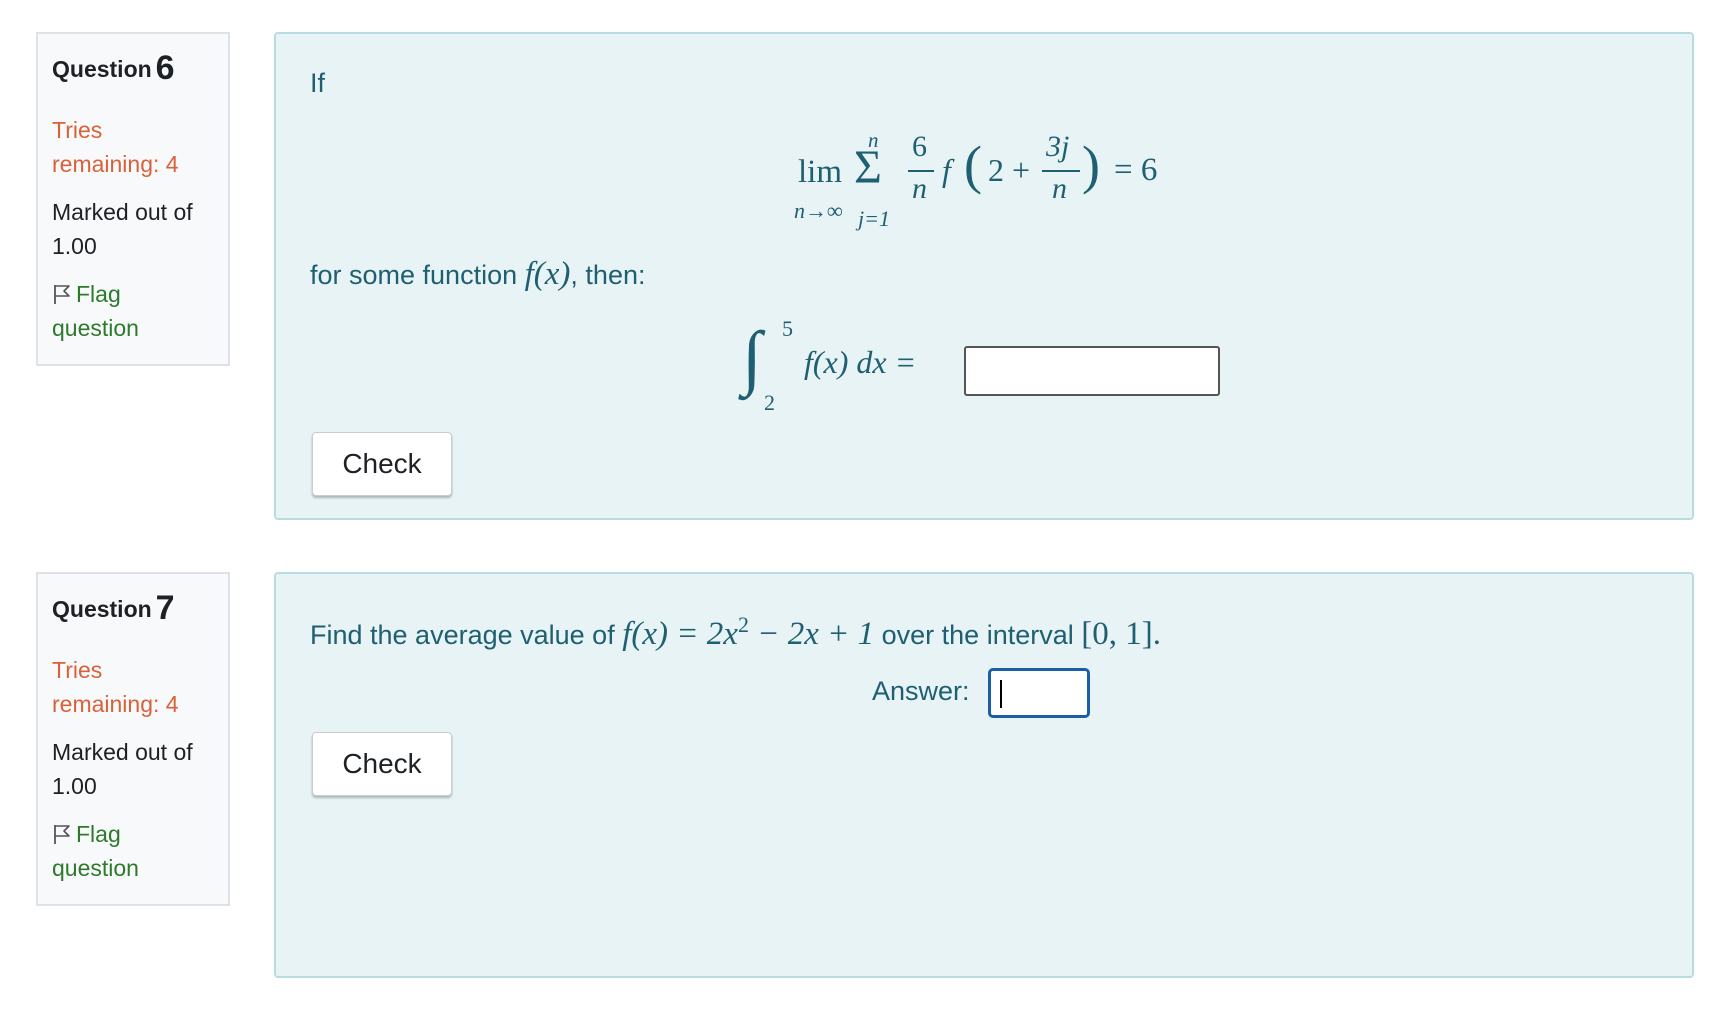  What do you see at coordinates (414, 275) in the screenshot?
I see `followup-text: for some function` at bounding box center [414, 275].